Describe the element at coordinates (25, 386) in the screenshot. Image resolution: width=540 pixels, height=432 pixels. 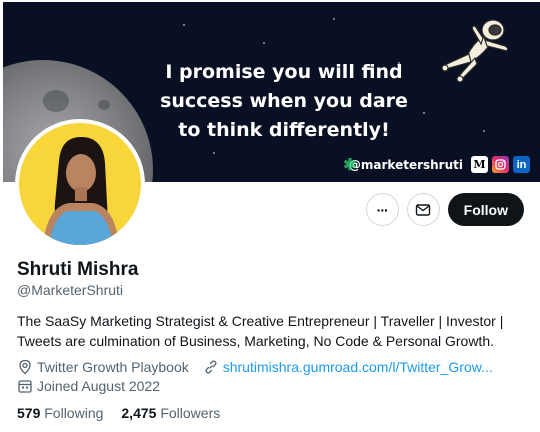
I see `calendar-icon` at that location.